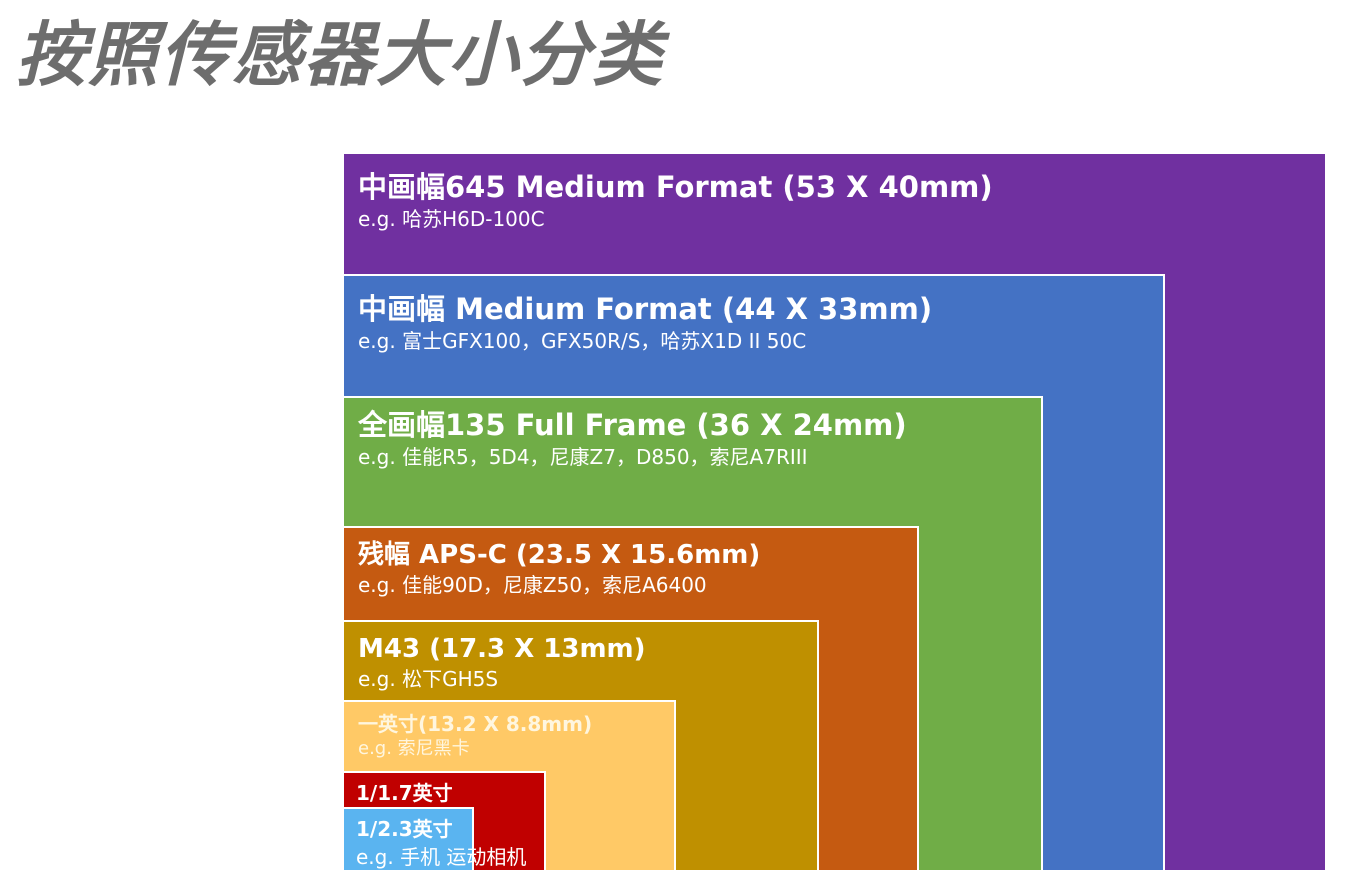 The image size is (1369, 885). What do you see at coordinates (583, 456) in the screenshot?
I see `sensor-example: e.g. 佳能R5，5D4，尼康Z7，D850，索尼A7RIII` at bounding box center [583, 456].